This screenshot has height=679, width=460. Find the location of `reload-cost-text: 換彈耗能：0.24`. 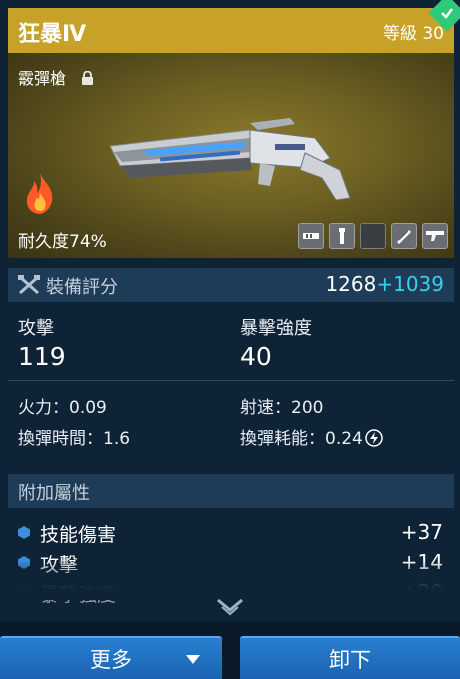

reload-cost-text: 換彈耗能：0.24 is located at coordinates (301, 439).